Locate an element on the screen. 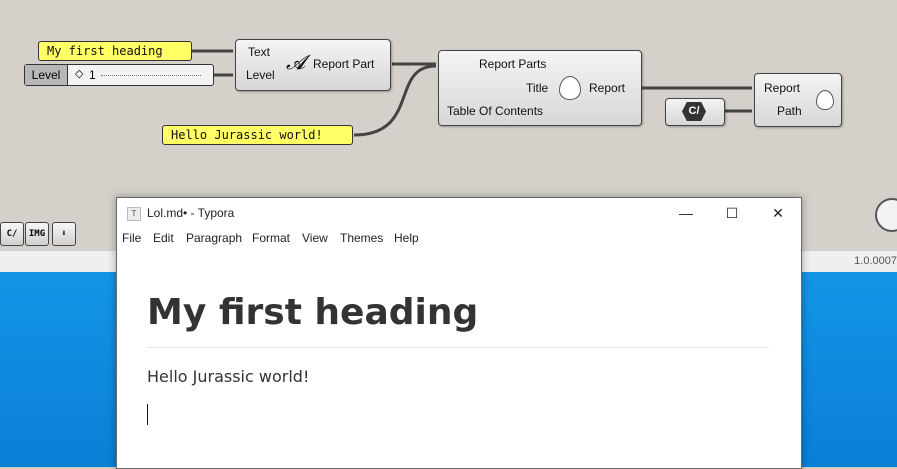  text-caret is located at coordinates (147, 414).